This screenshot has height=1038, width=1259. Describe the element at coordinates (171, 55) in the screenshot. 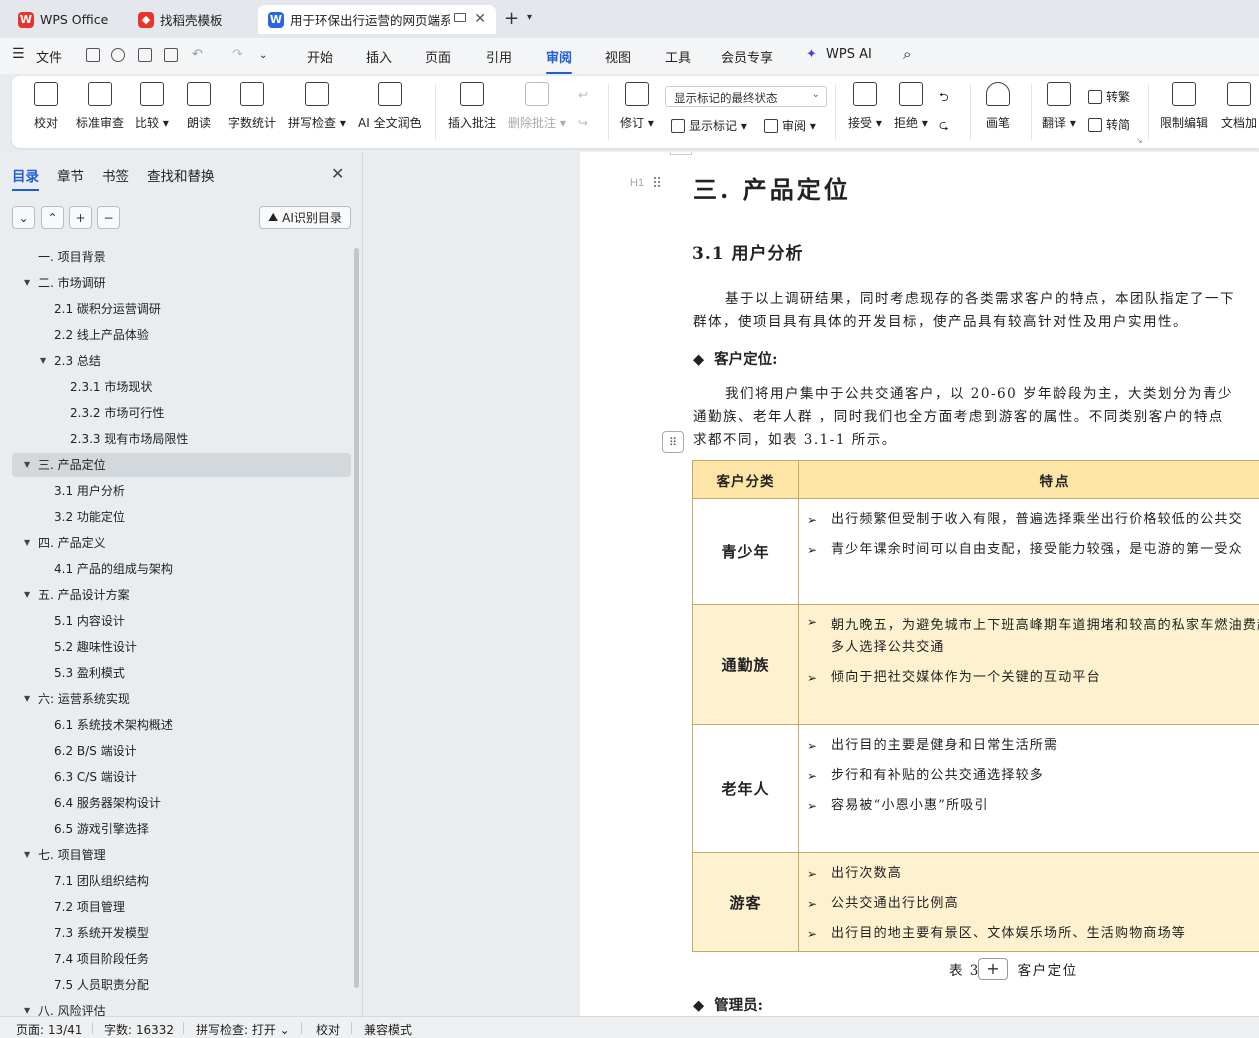

I see `print-preview-icon` at that location.